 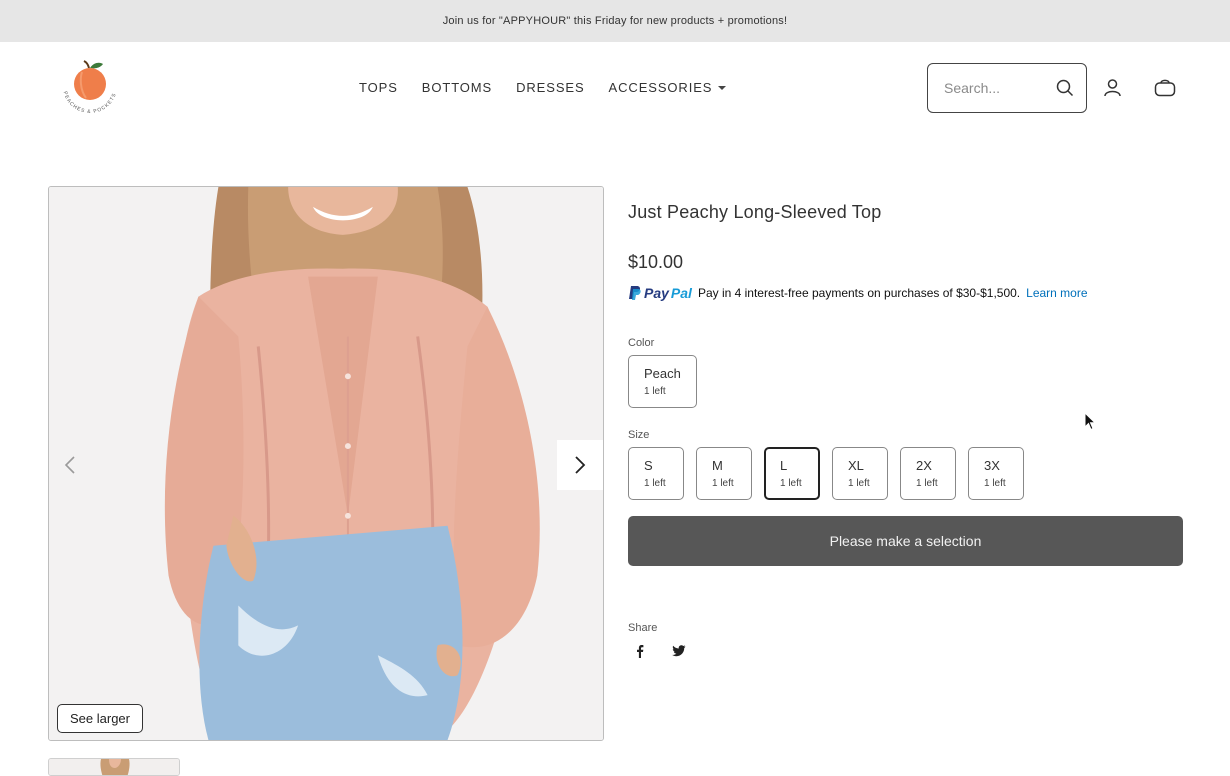 I want to click on paypal-logo: Pay Pal, so click(x=660, y=293).